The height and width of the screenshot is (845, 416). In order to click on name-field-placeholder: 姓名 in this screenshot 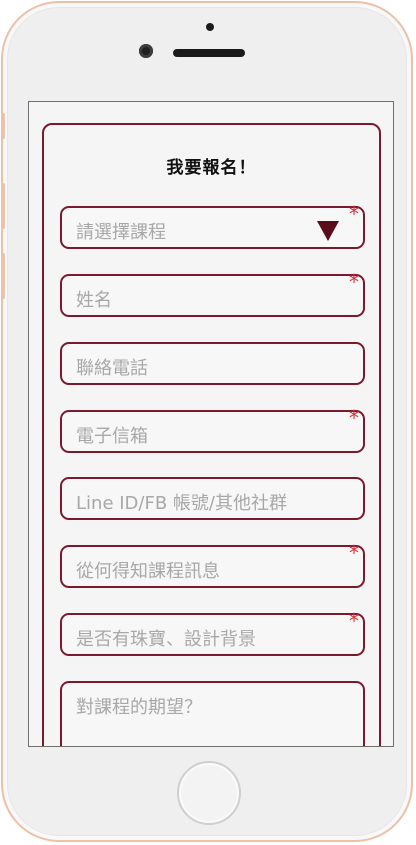, I will do `click(94, 300)`.